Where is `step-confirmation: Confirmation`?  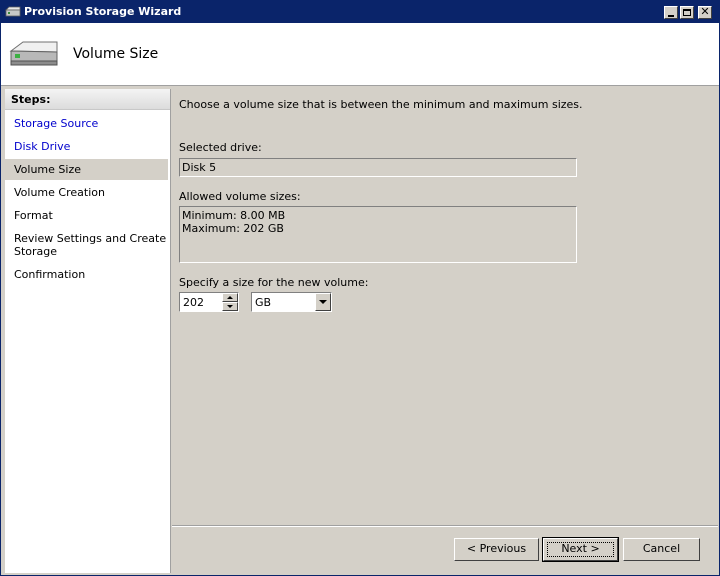
step-confirmation: Confirmation is located at coordinates (50, 274).